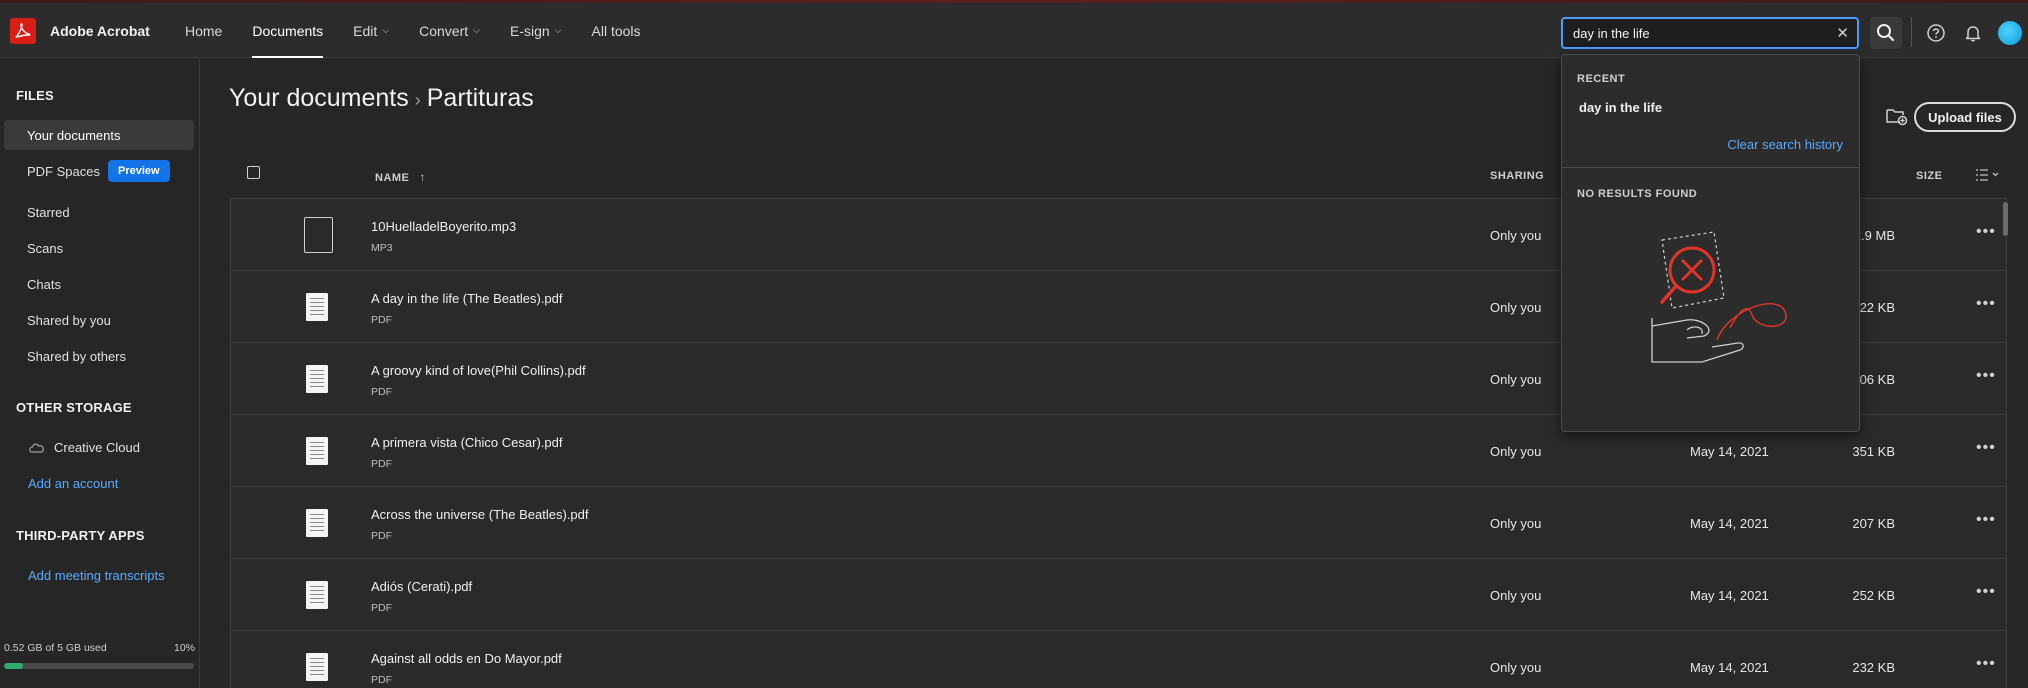 This screenshot has width=2028, height=688. What do you see at coordinates (467, 298) in the screenshot?
I see `file-name: A day in the life (The Beatles).pdf` at bounding box center [467, 298].